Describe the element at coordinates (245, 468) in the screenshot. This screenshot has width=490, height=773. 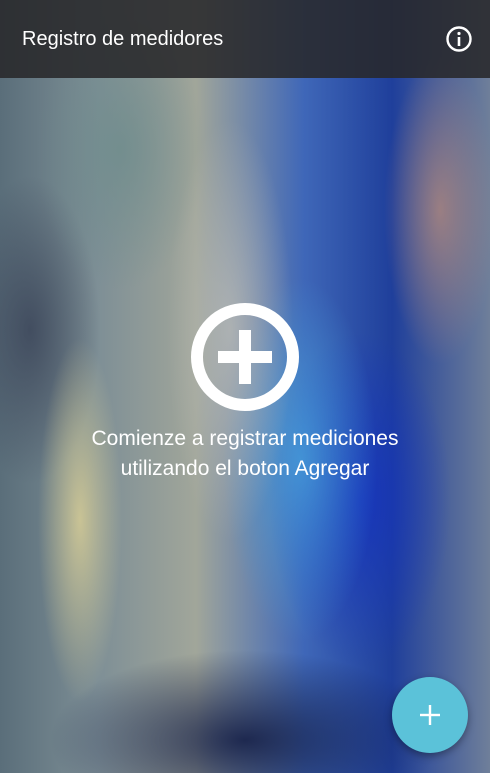
I see `empty-state-line-2: utilizando el boton Agregar` at that location.